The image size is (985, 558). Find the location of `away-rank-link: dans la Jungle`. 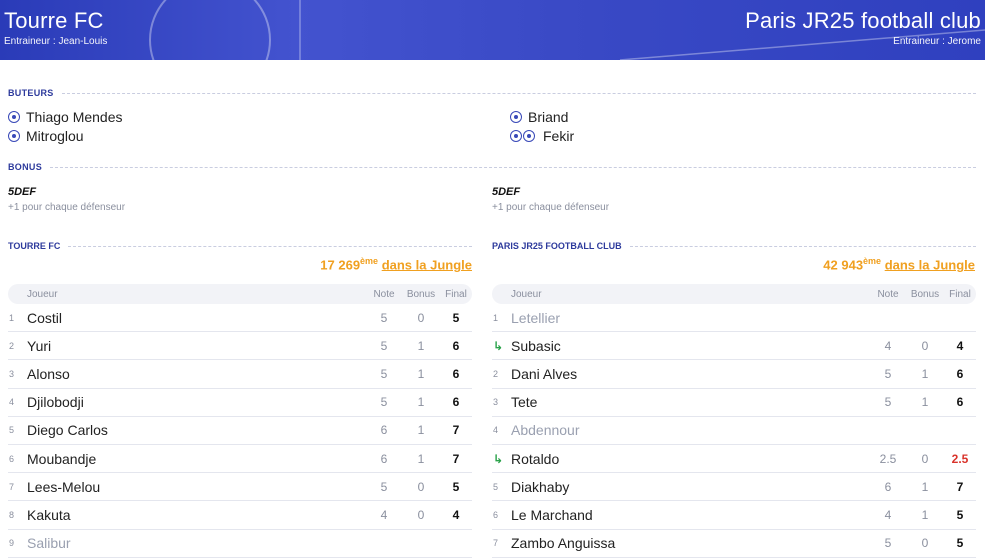

away-rank-link: dans la Jungle is located at coordinates (930, 264).